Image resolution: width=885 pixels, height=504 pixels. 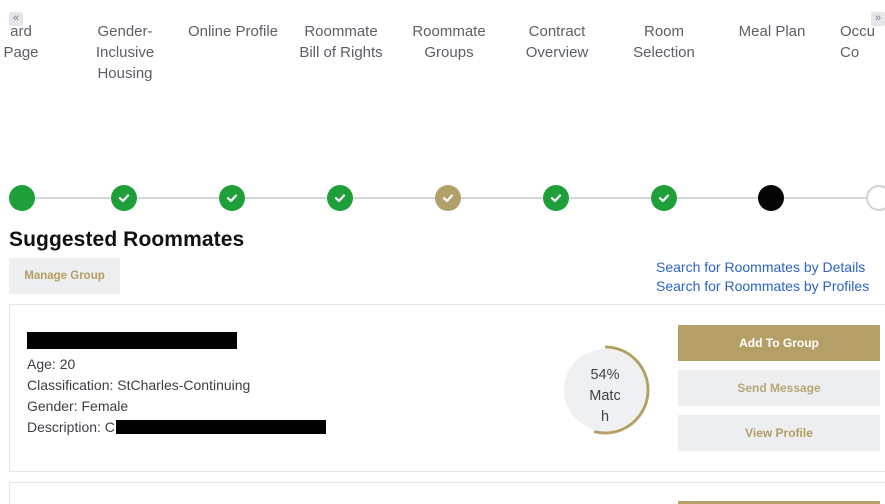 What do you see at coordinates (760, 267) in the screenshot?
I see `search-by-details-link: Search for Roommates by Details` at bounding box center [760, 267].